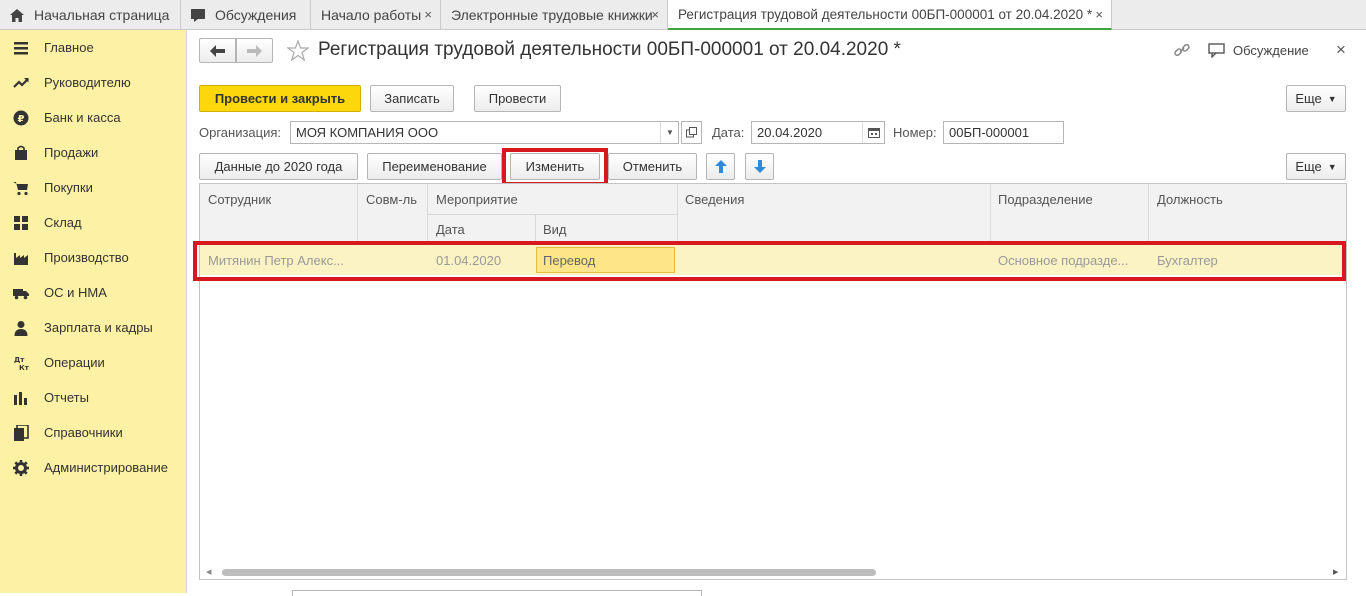 This screenshot has width=1366, height=596. Describe the element at coordinates (1335, 572) in the screenshot. I see `scroll-right-icon: ▶` at that location.